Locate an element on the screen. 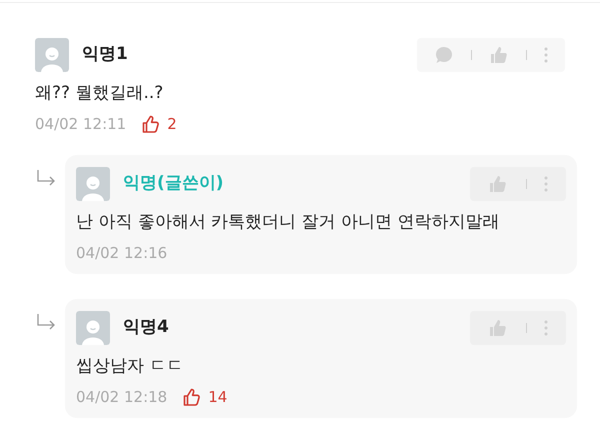 The height and width of the screenshot is (448, 600). speech-bubble-icon is located at coordinates (444, 55).